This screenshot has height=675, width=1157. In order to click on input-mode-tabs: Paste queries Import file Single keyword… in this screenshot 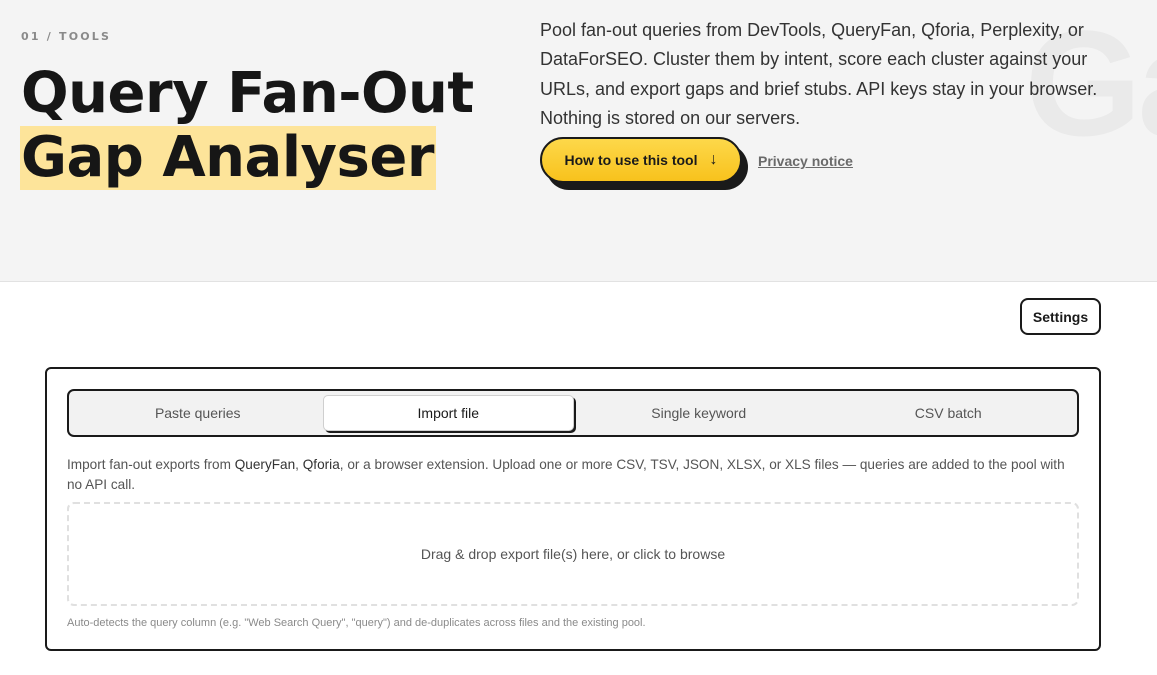, I will do `click(573, 413)`.